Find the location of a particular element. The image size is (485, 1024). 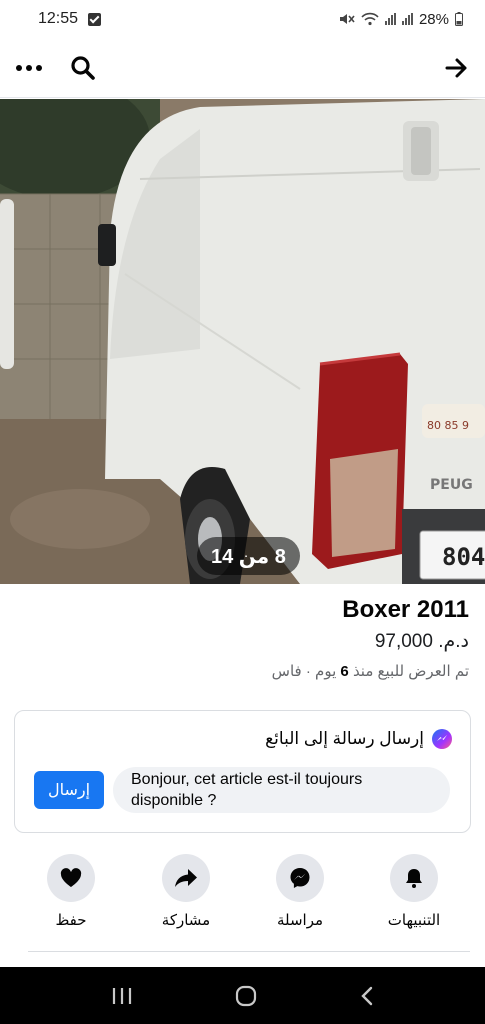

status-time: 12:55 is located at coordinates (58, 18).